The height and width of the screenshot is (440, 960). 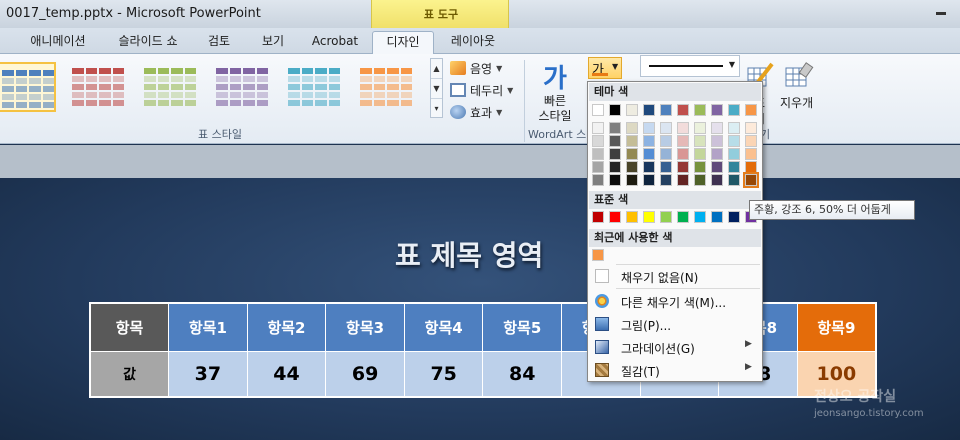 I want to click on table-value-cell: 44, so click(x=286, y=374).